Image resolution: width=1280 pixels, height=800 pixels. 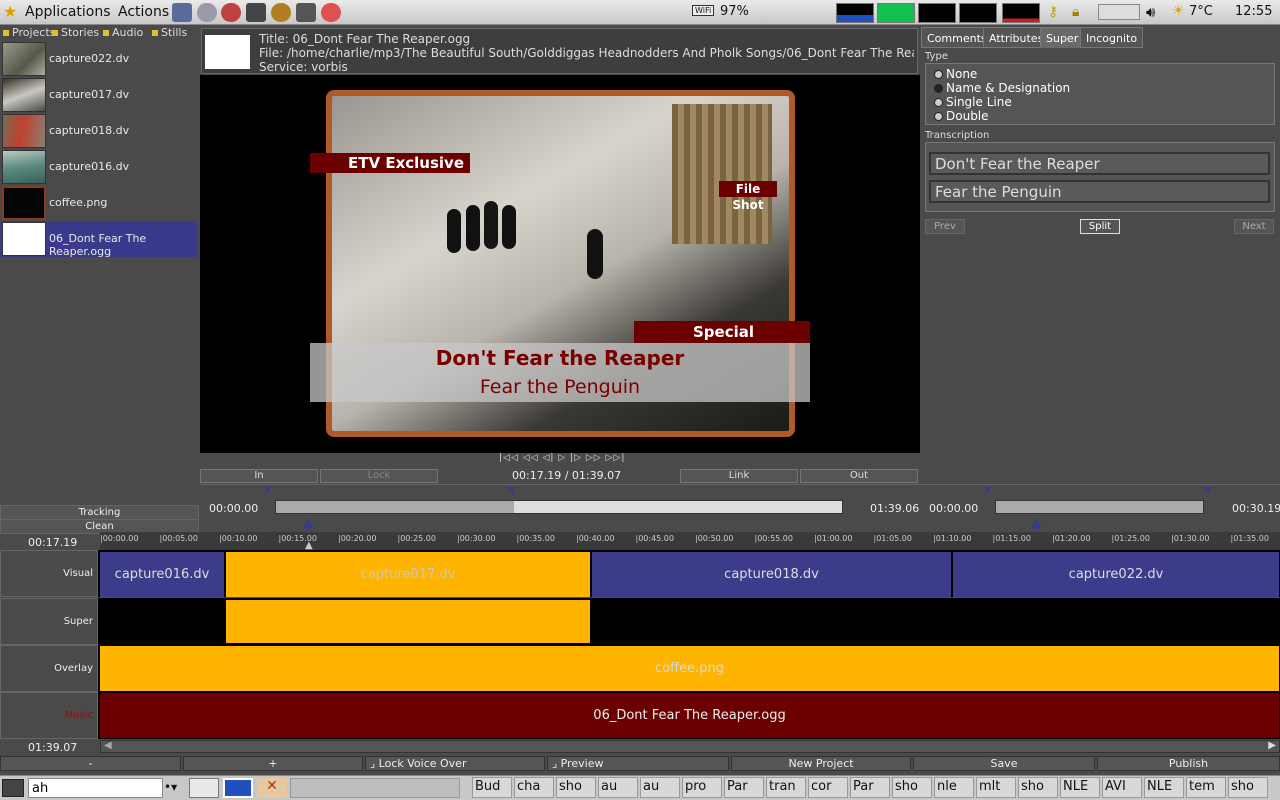 What do you see at coordinates (702, 787) in the screenshot?
I see `taskbar-window-button: pro` at bounding box center [702, 787].